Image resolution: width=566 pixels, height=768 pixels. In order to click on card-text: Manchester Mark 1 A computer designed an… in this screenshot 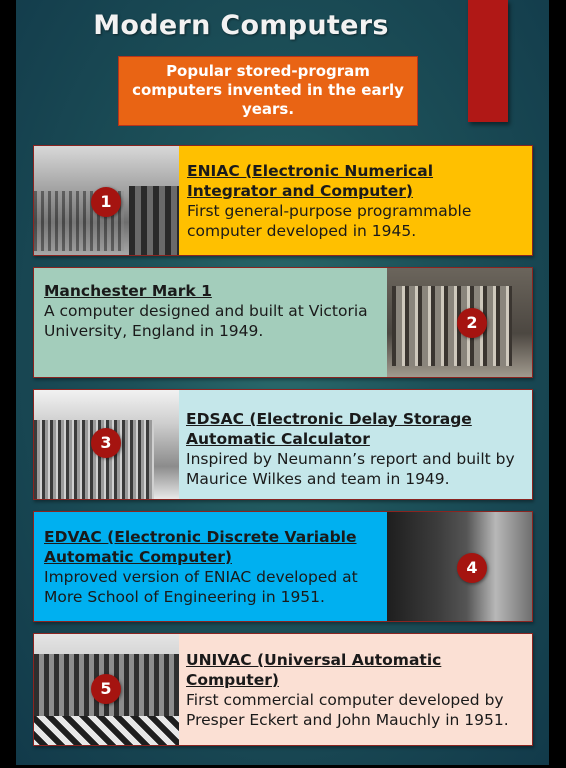, I will do `click(209, 322)`.